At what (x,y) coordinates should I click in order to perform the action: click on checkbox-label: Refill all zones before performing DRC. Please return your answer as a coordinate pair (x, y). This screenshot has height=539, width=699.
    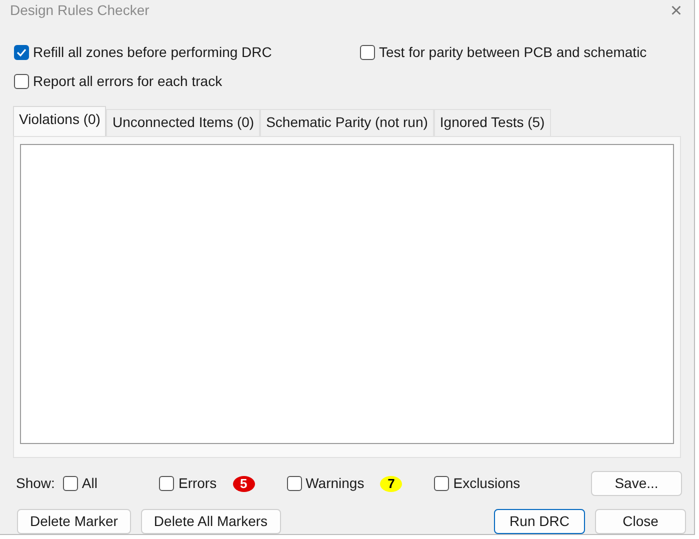
    Looking at the image, I should click on (152, 52).